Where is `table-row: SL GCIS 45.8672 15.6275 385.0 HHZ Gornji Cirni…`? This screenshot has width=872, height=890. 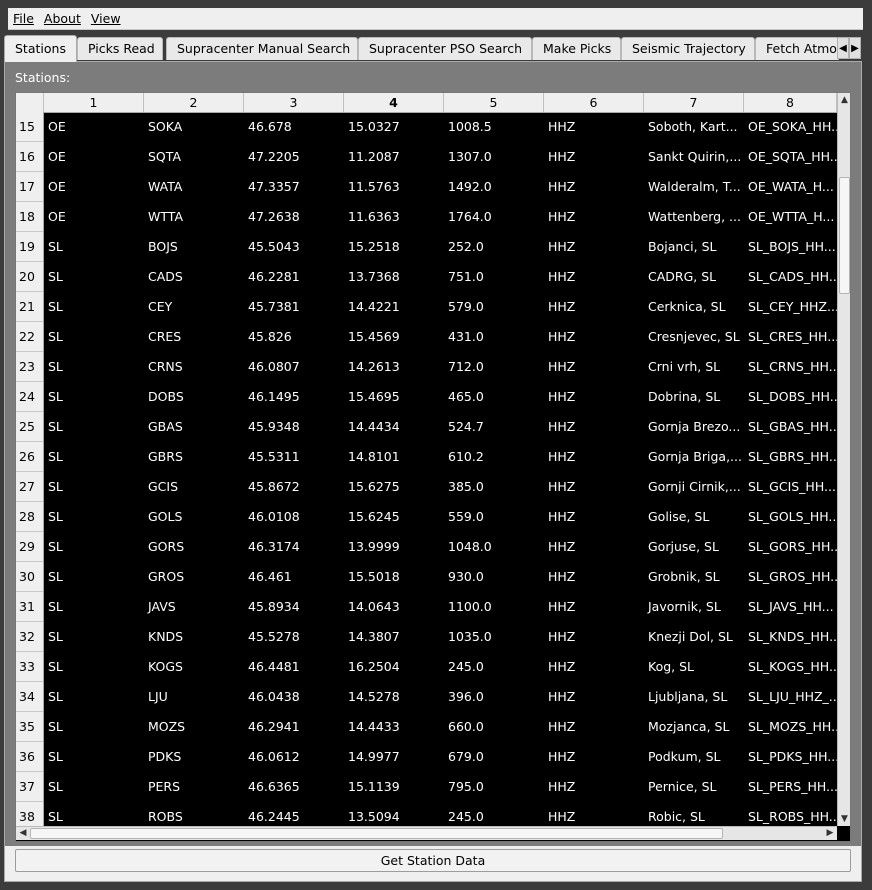 table-row: SL GCIS 45.8672 15.6275 385.0 HHZ Gornji Cirni… is located at coordinates (440, 487).